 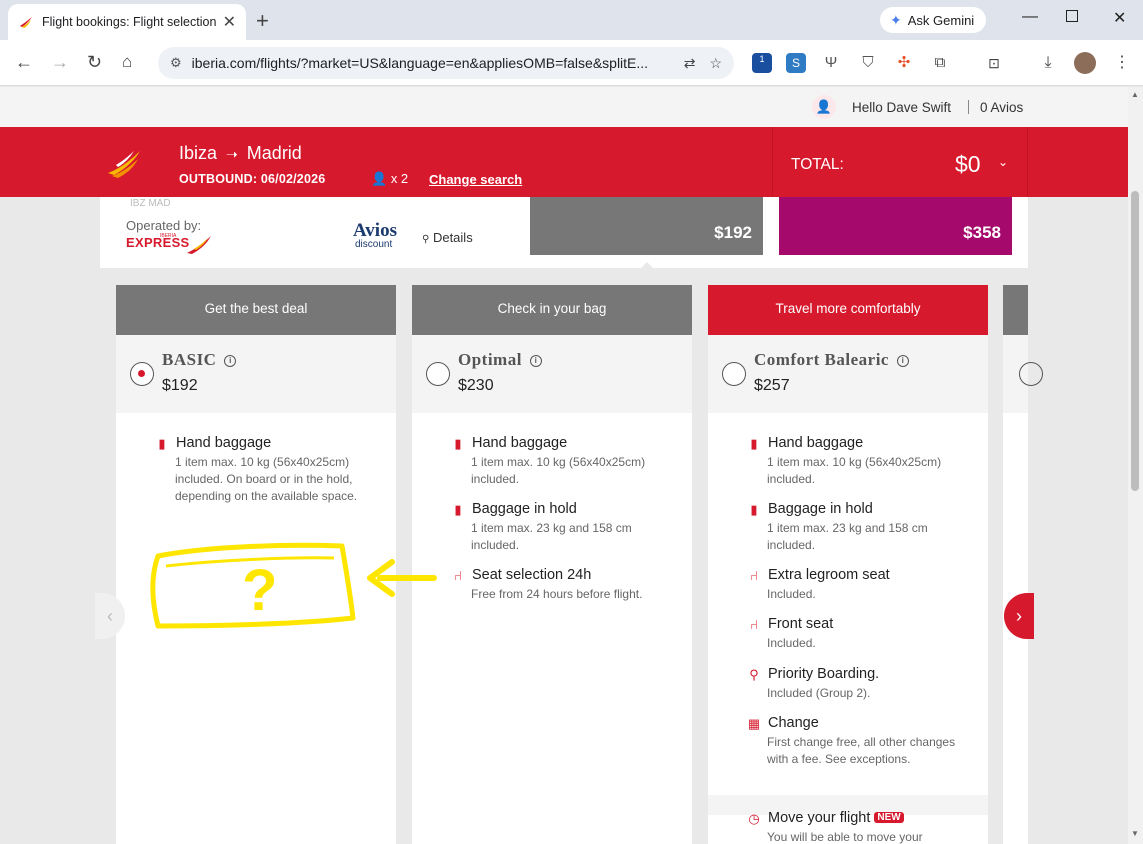 What do you see at coordinates (754, 674) in the screenshot?
I see `walking-person-icon: ⚲` at bounding box center [754, 674].